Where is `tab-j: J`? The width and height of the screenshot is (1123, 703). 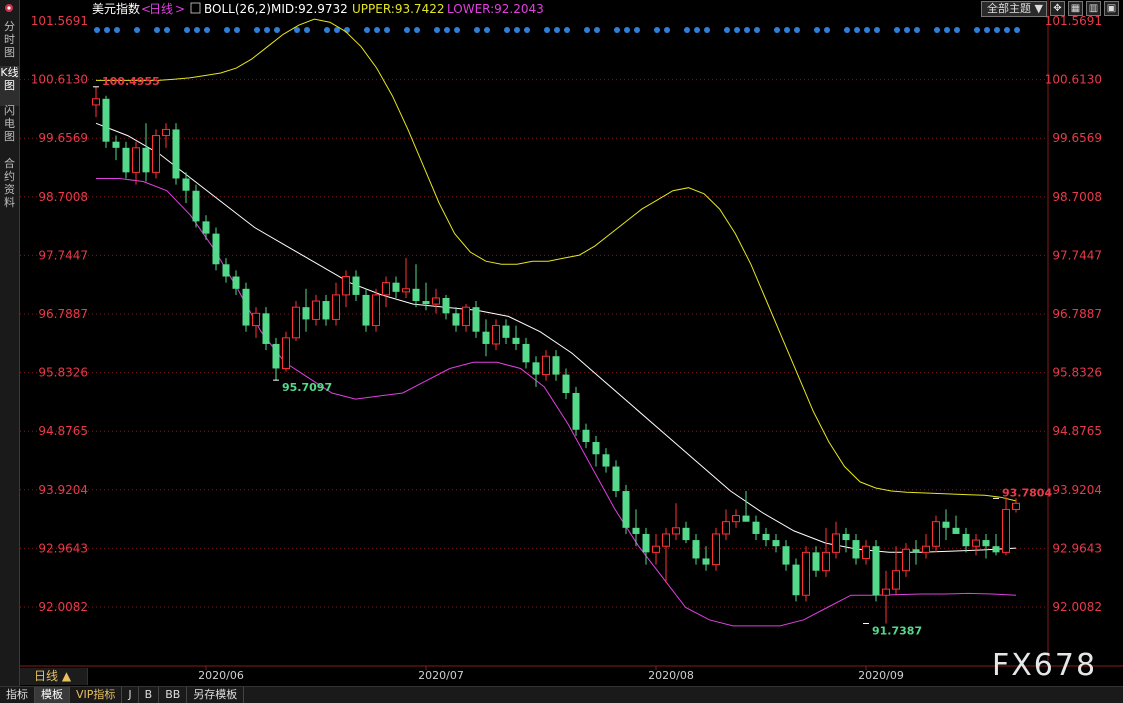
tab-j: J is located at coordinates (130, 695).